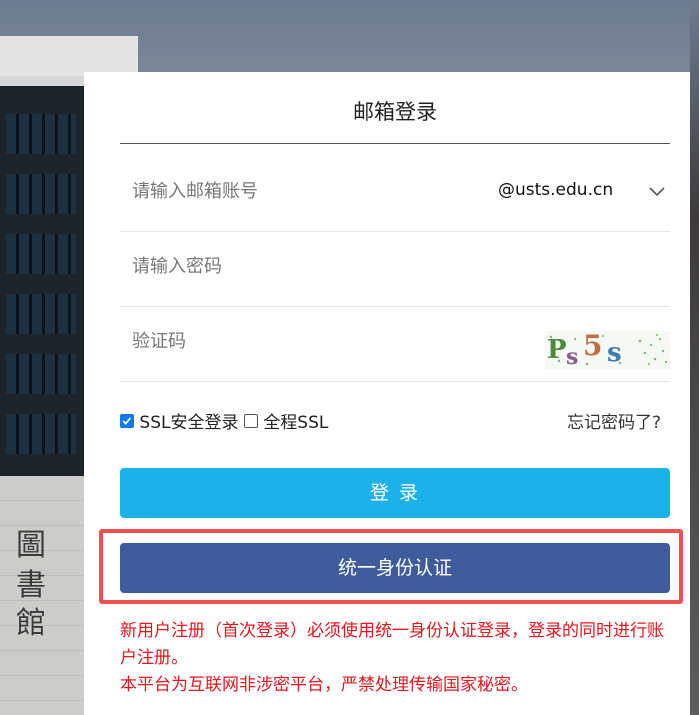 The width and height of the screenshot is (699, 715). I want to click on building-facade, so click(42, 281).